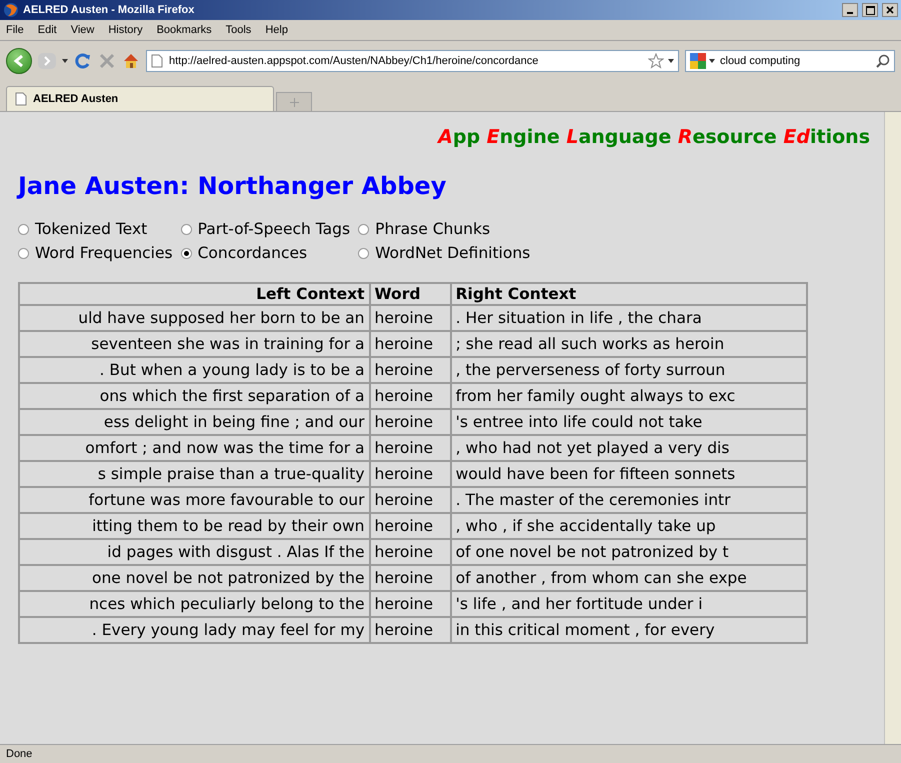  What do you see at coordinates (131, 61) in the screenshot?
I see `home-button` at bounding box center [131, 61].